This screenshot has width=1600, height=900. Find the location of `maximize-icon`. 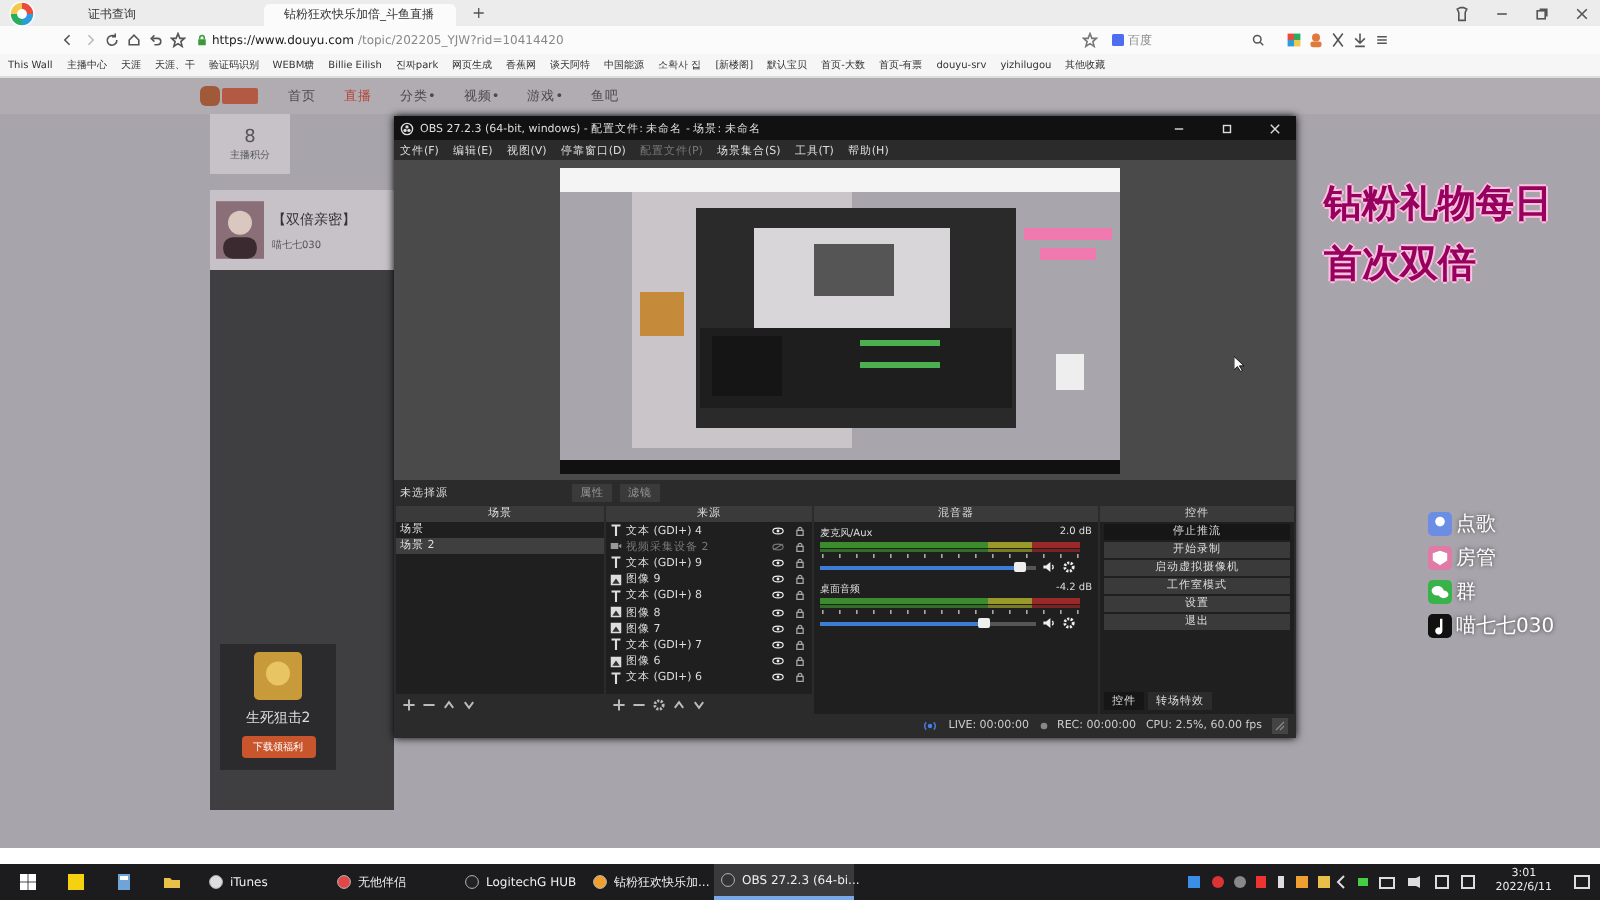

maximize-icon is located at coordinates (1227, 128).